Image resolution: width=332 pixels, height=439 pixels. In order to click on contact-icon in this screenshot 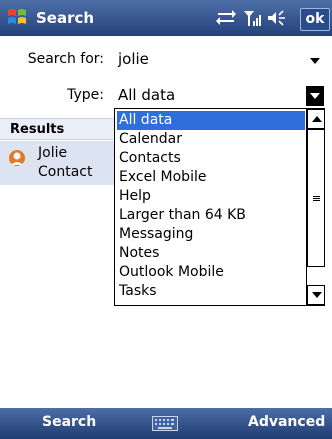, I will do `click(17, 158)`.